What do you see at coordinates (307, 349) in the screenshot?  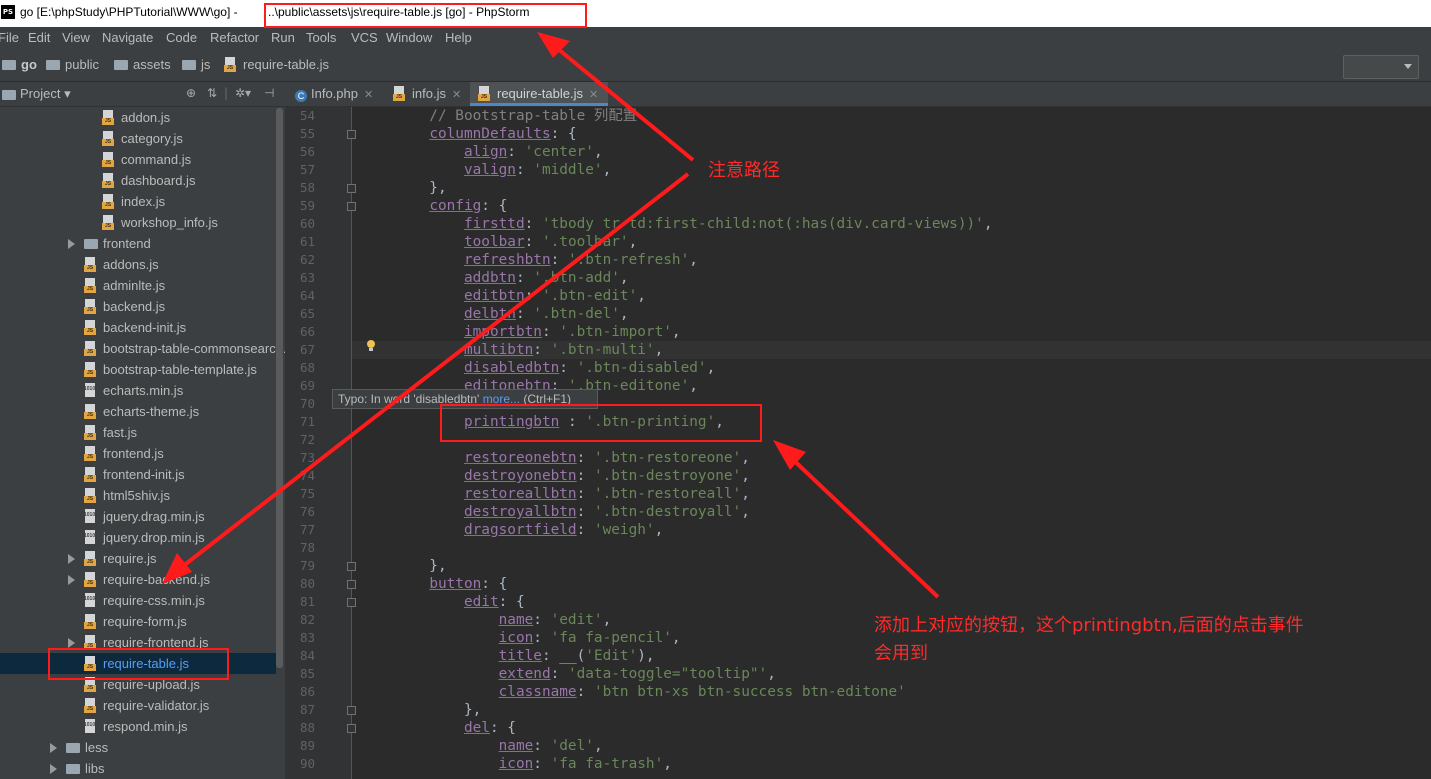 I see `line-number: 67` at bounding box center [307, 349].